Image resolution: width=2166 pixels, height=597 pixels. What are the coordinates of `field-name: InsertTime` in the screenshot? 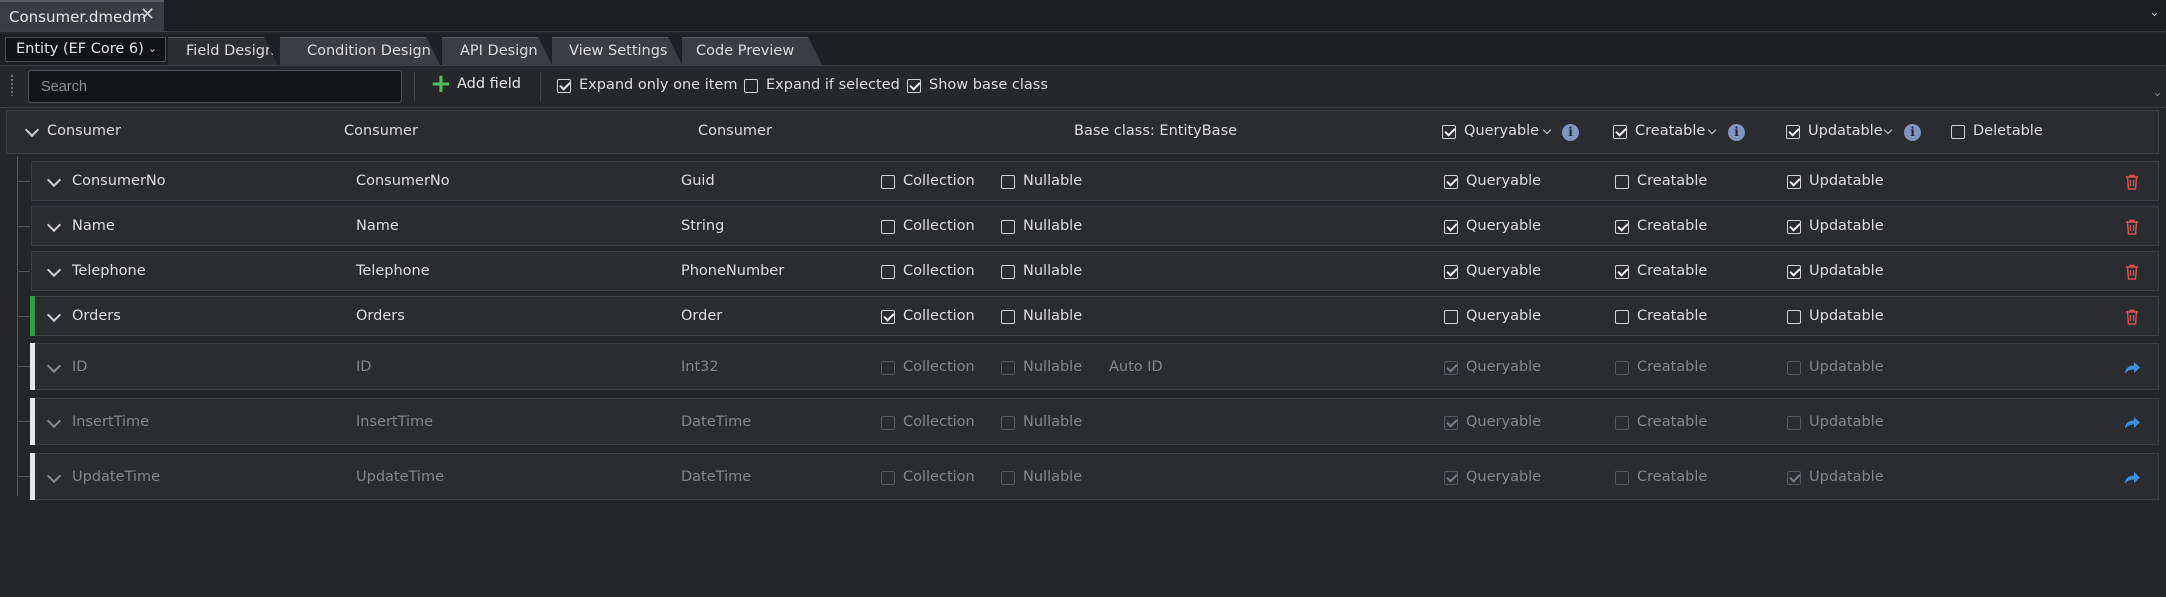 It's located at (110, 422).